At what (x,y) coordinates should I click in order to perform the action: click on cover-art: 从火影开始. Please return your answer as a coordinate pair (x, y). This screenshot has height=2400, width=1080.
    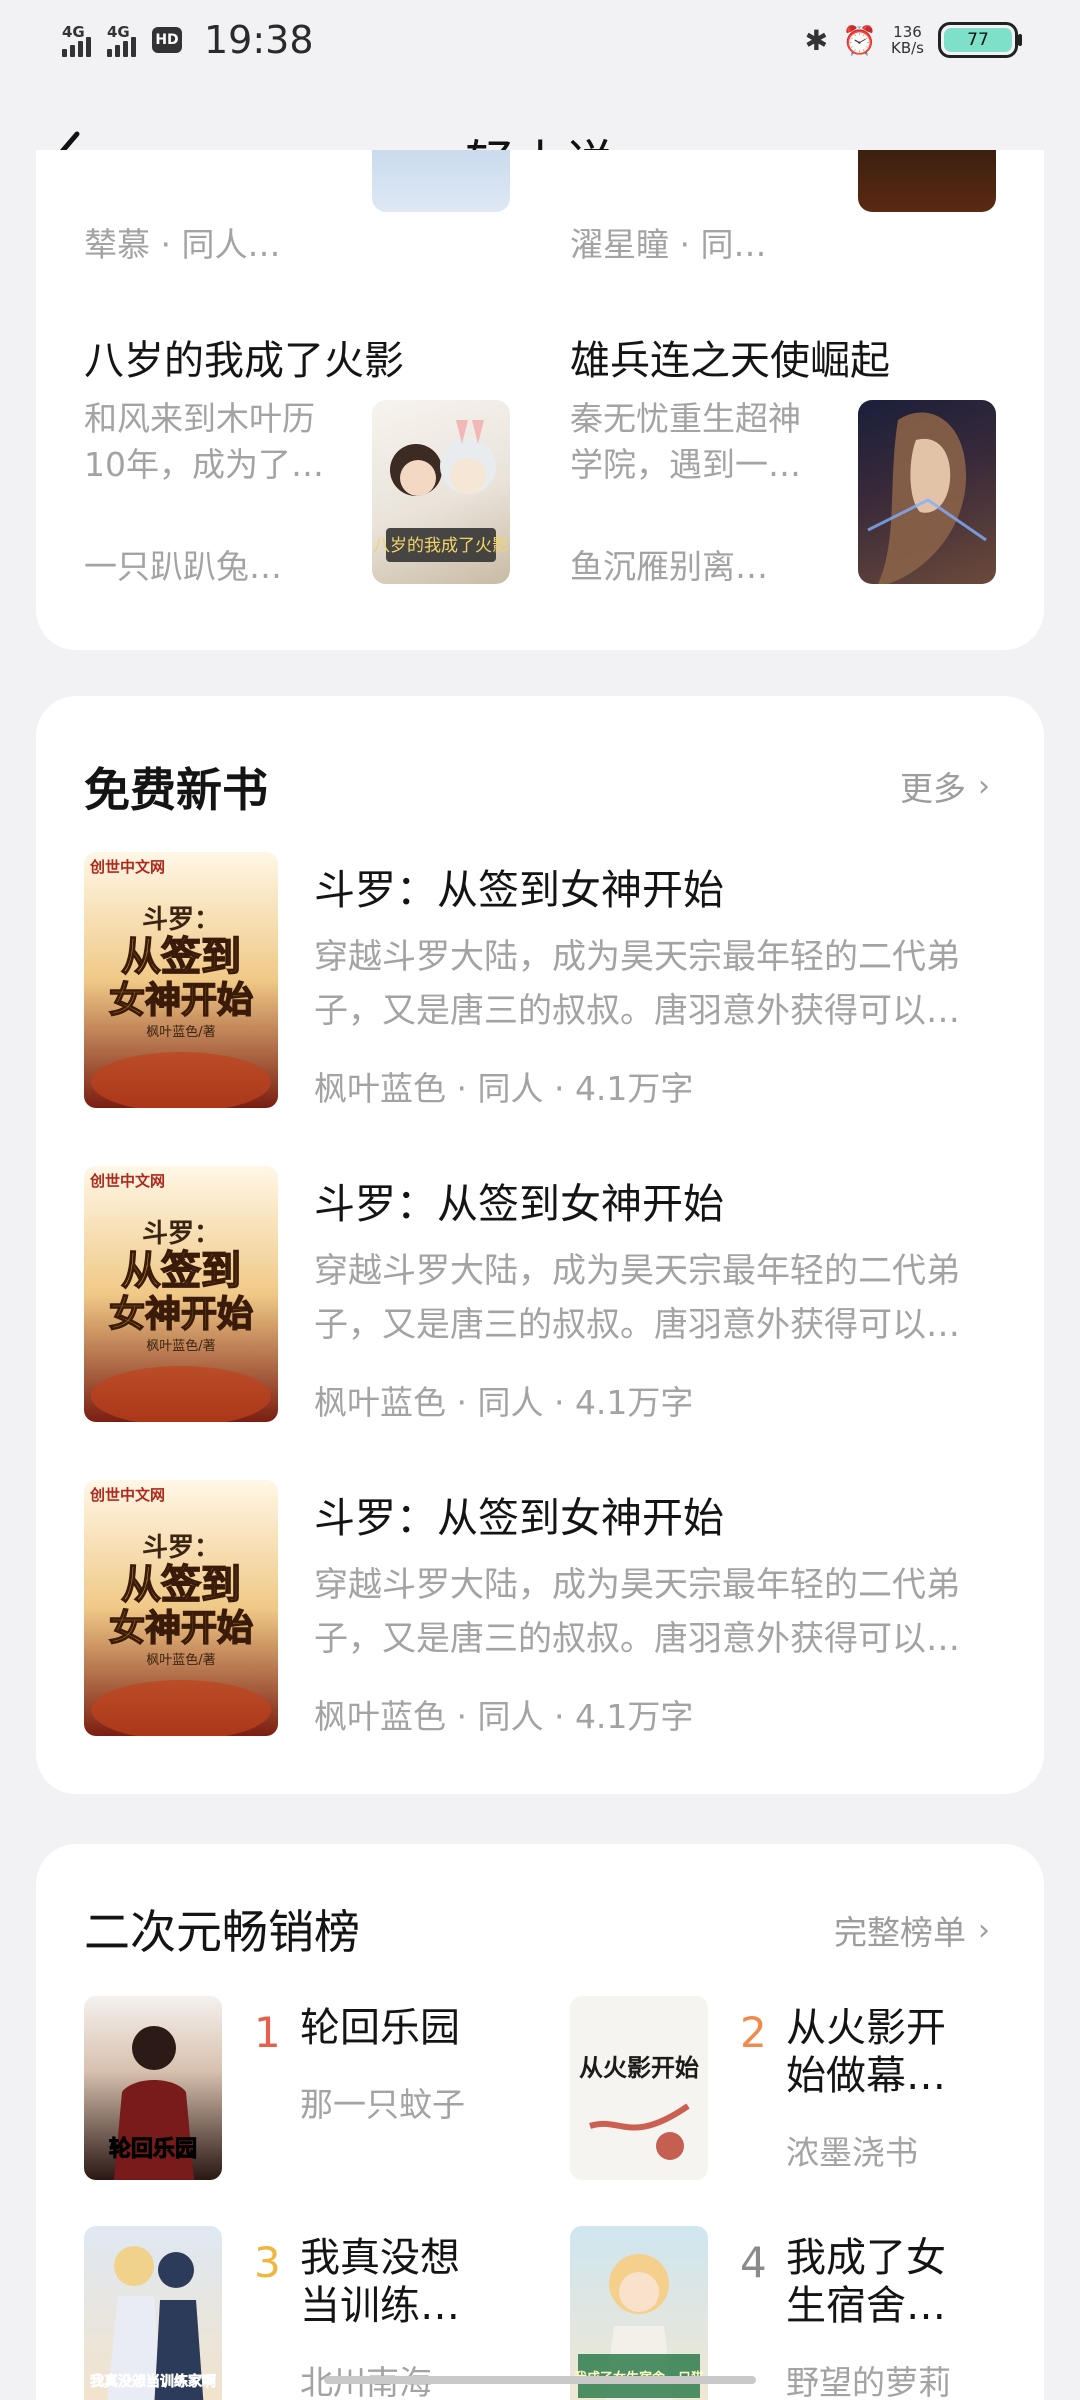
    Looking at the image, I should click on (639, 2106).